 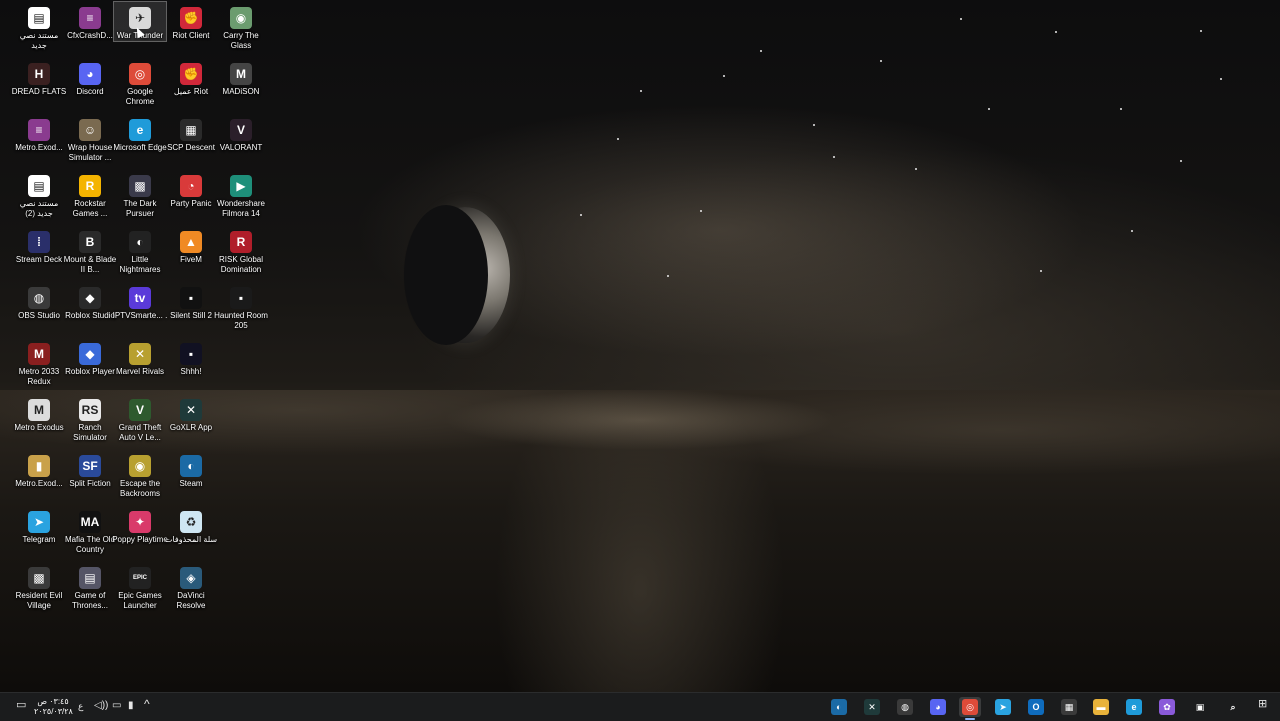 What do you see at coordinates (1233, 707) in the screenshot?
I see `taskbar-app-button: ⌕` at bounding box center [1233, 707].